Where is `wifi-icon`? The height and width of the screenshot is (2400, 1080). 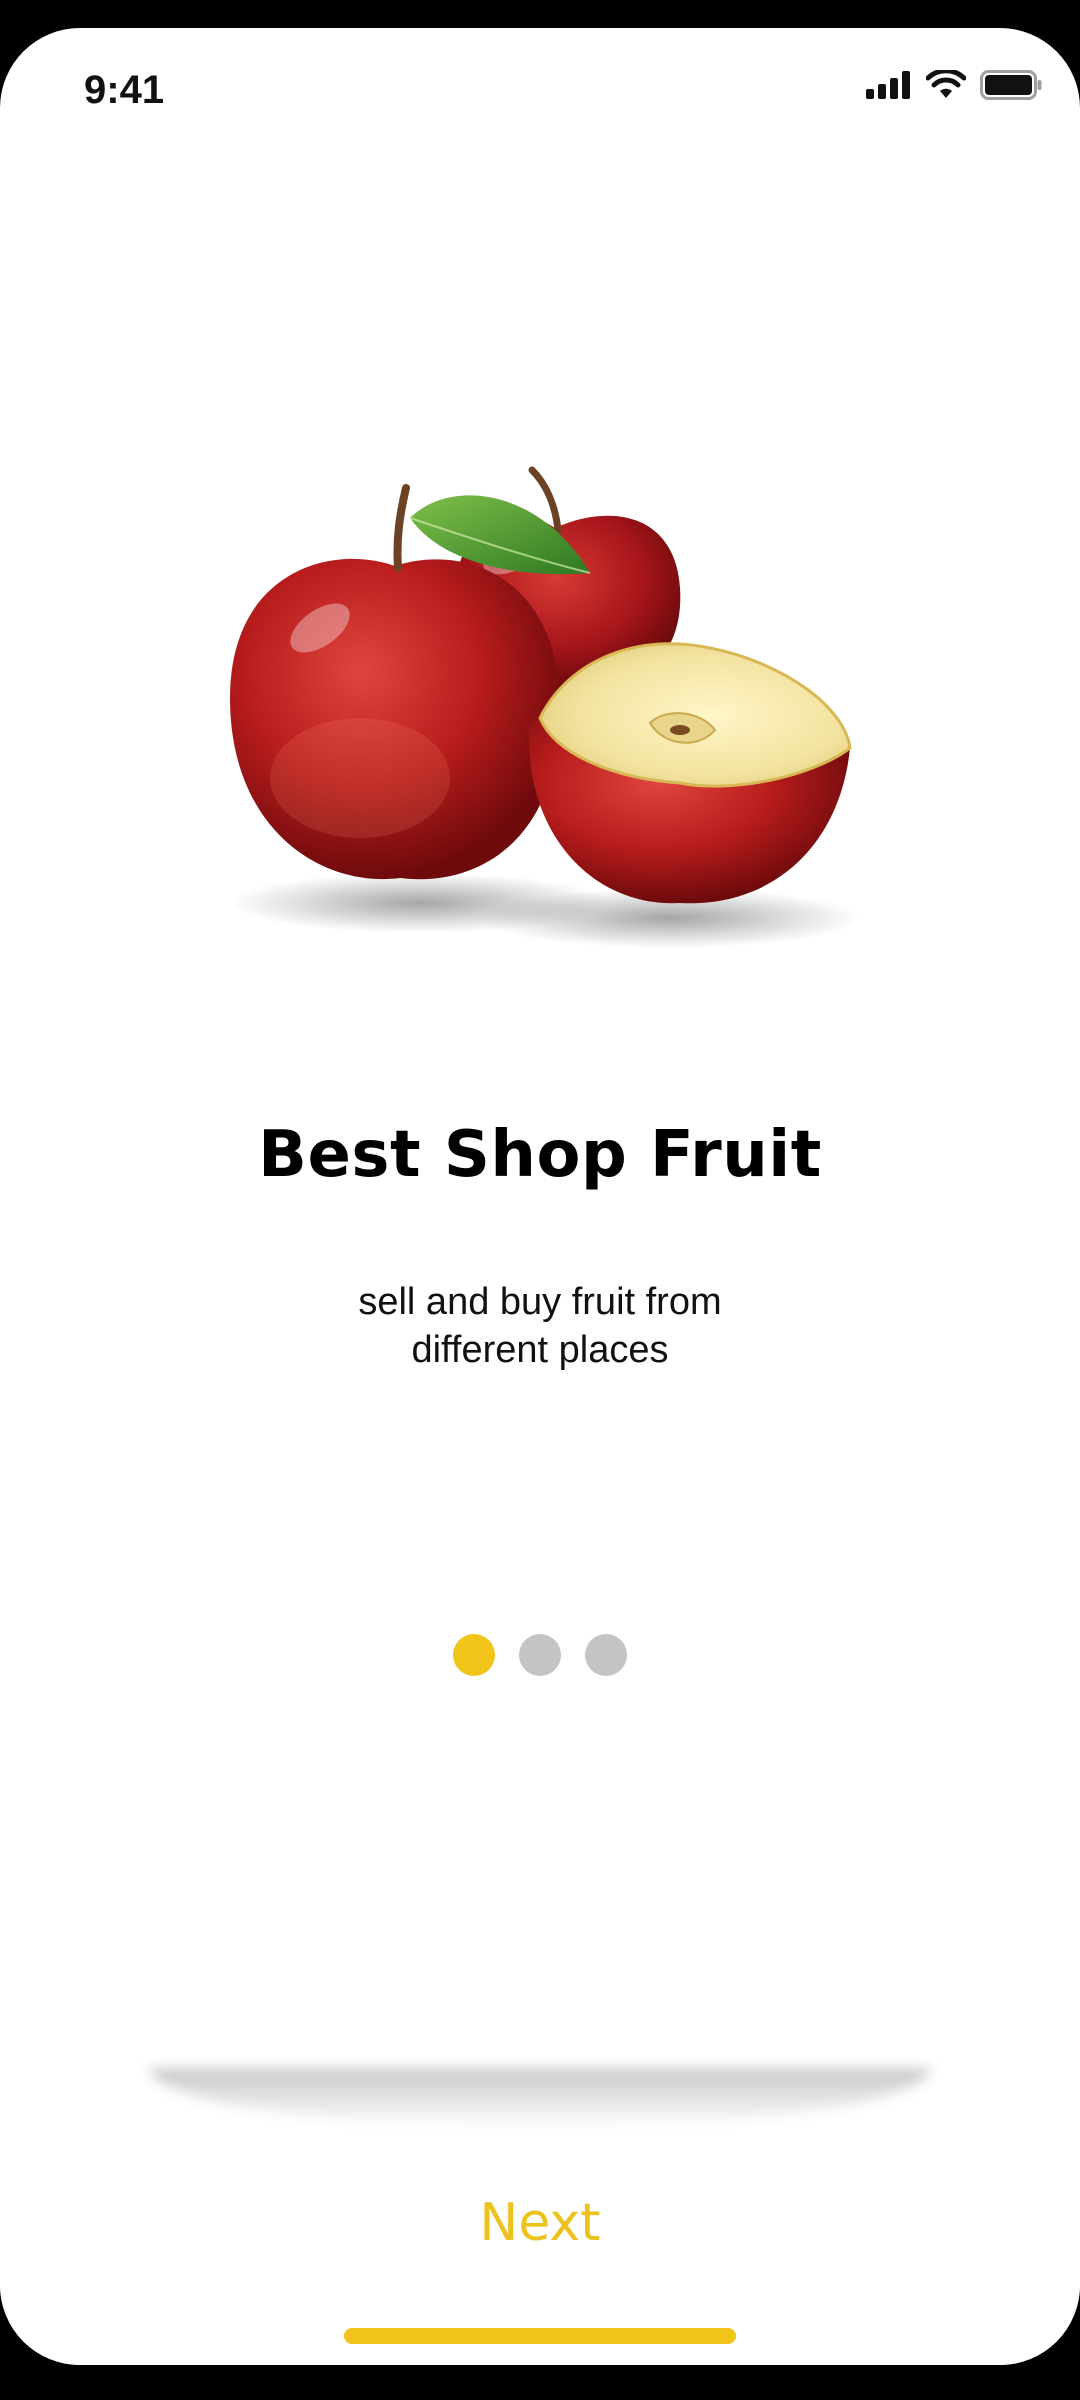
wifi-icon is located at coordinates (946, 84).